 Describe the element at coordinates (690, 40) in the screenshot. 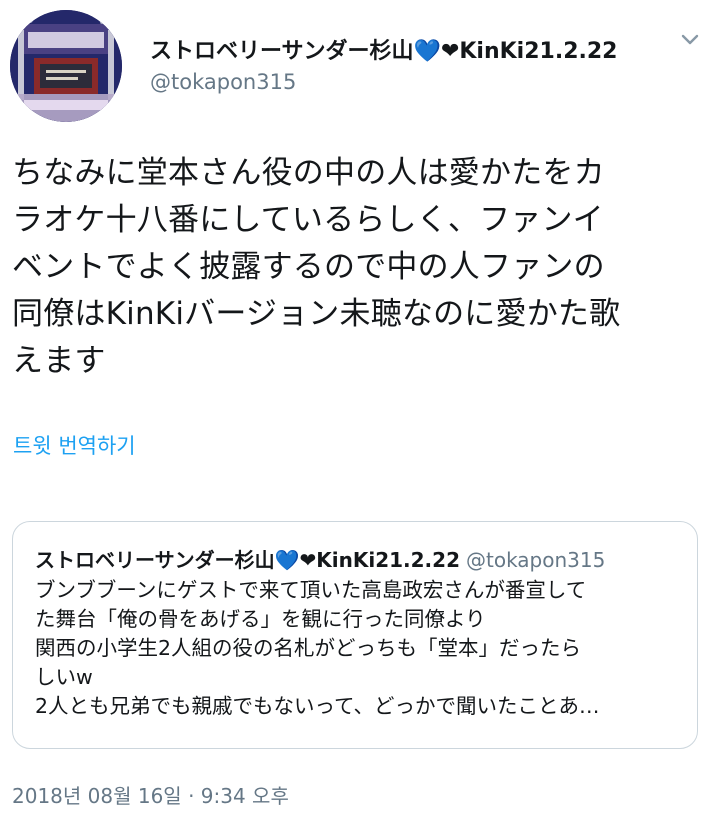

I see `chevron-down-icon` at that location.